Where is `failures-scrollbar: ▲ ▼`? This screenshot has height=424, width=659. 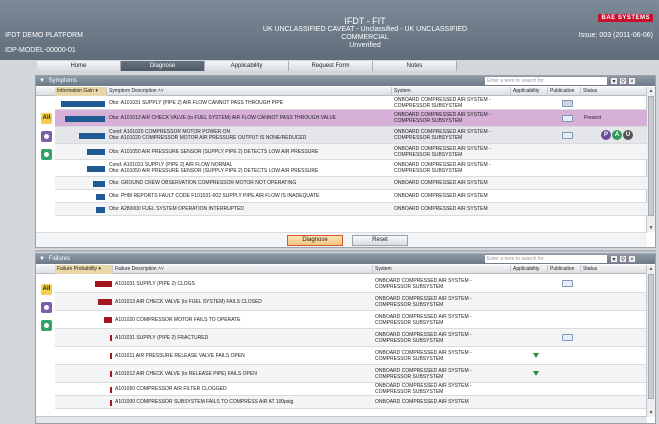
failures-scrollbar: ▲ ▼ is located at coordinates (650, 341).